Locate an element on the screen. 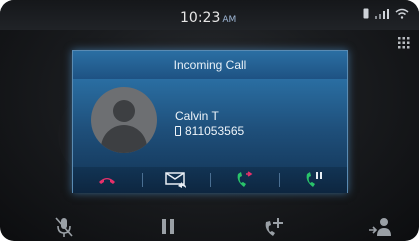 The image size is (419, 241). answer-hold-icon is located at coordinates (314, 179).